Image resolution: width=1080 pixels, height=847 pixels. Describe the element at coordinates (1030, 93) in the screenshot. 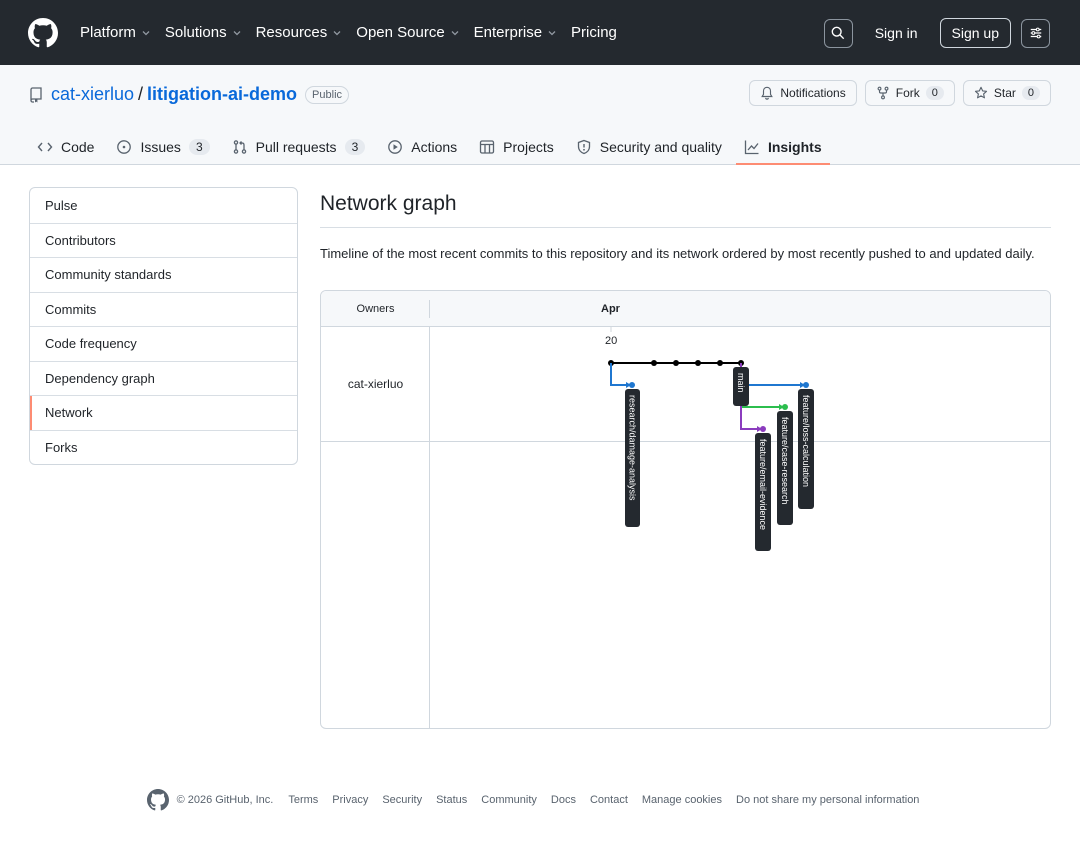

I see `star-count: 0` at that location.